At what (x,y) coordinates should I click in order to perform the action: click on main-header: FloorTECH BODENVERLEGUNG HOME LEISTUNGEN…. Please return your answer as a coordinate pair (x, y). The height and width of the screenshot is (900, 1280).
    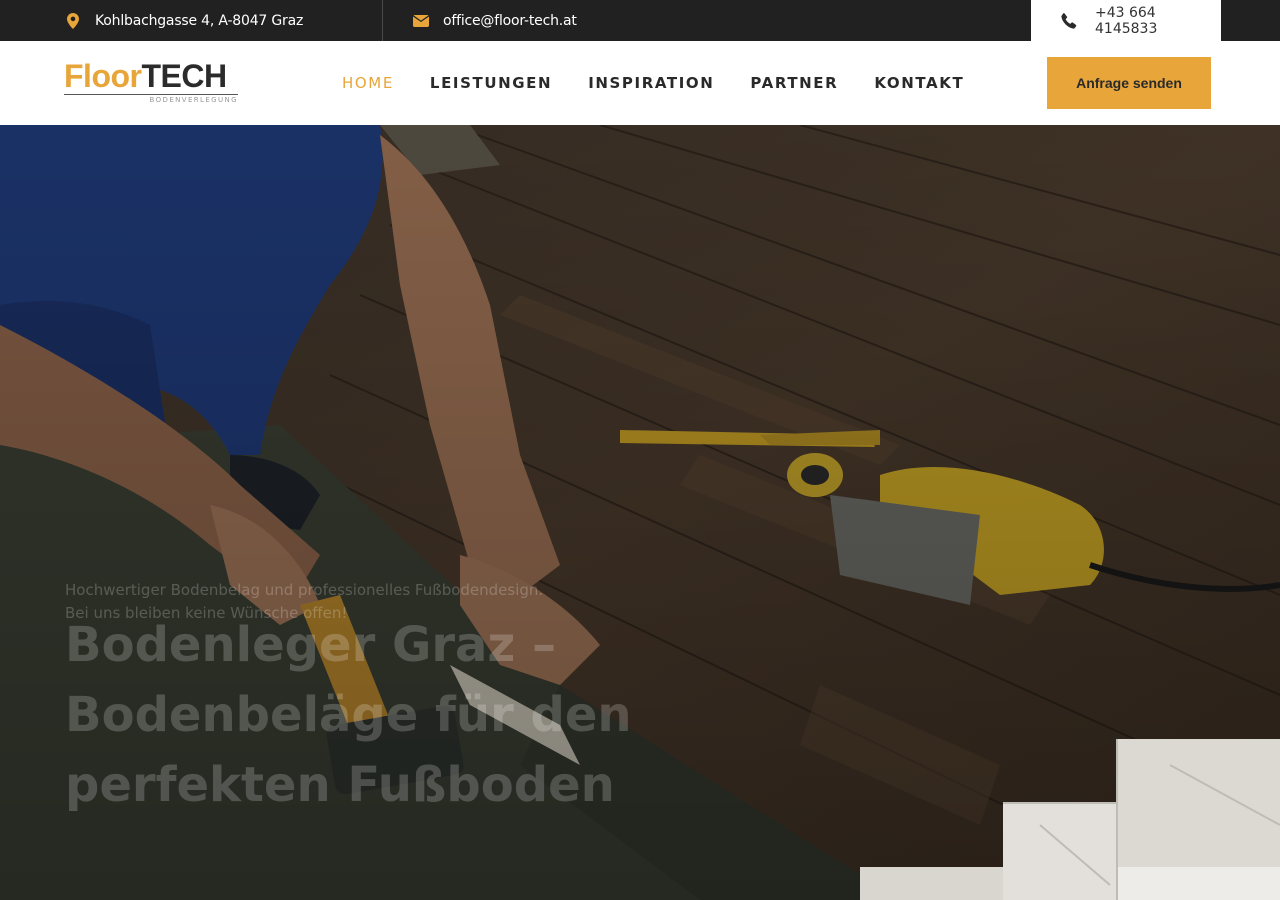
    Looking at the image, I should click on (640, 83).